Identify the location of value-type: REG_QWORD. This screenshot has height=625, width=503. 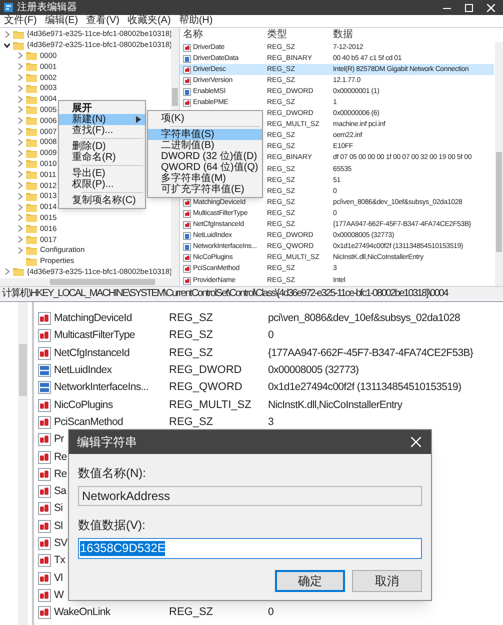
(206, 388).